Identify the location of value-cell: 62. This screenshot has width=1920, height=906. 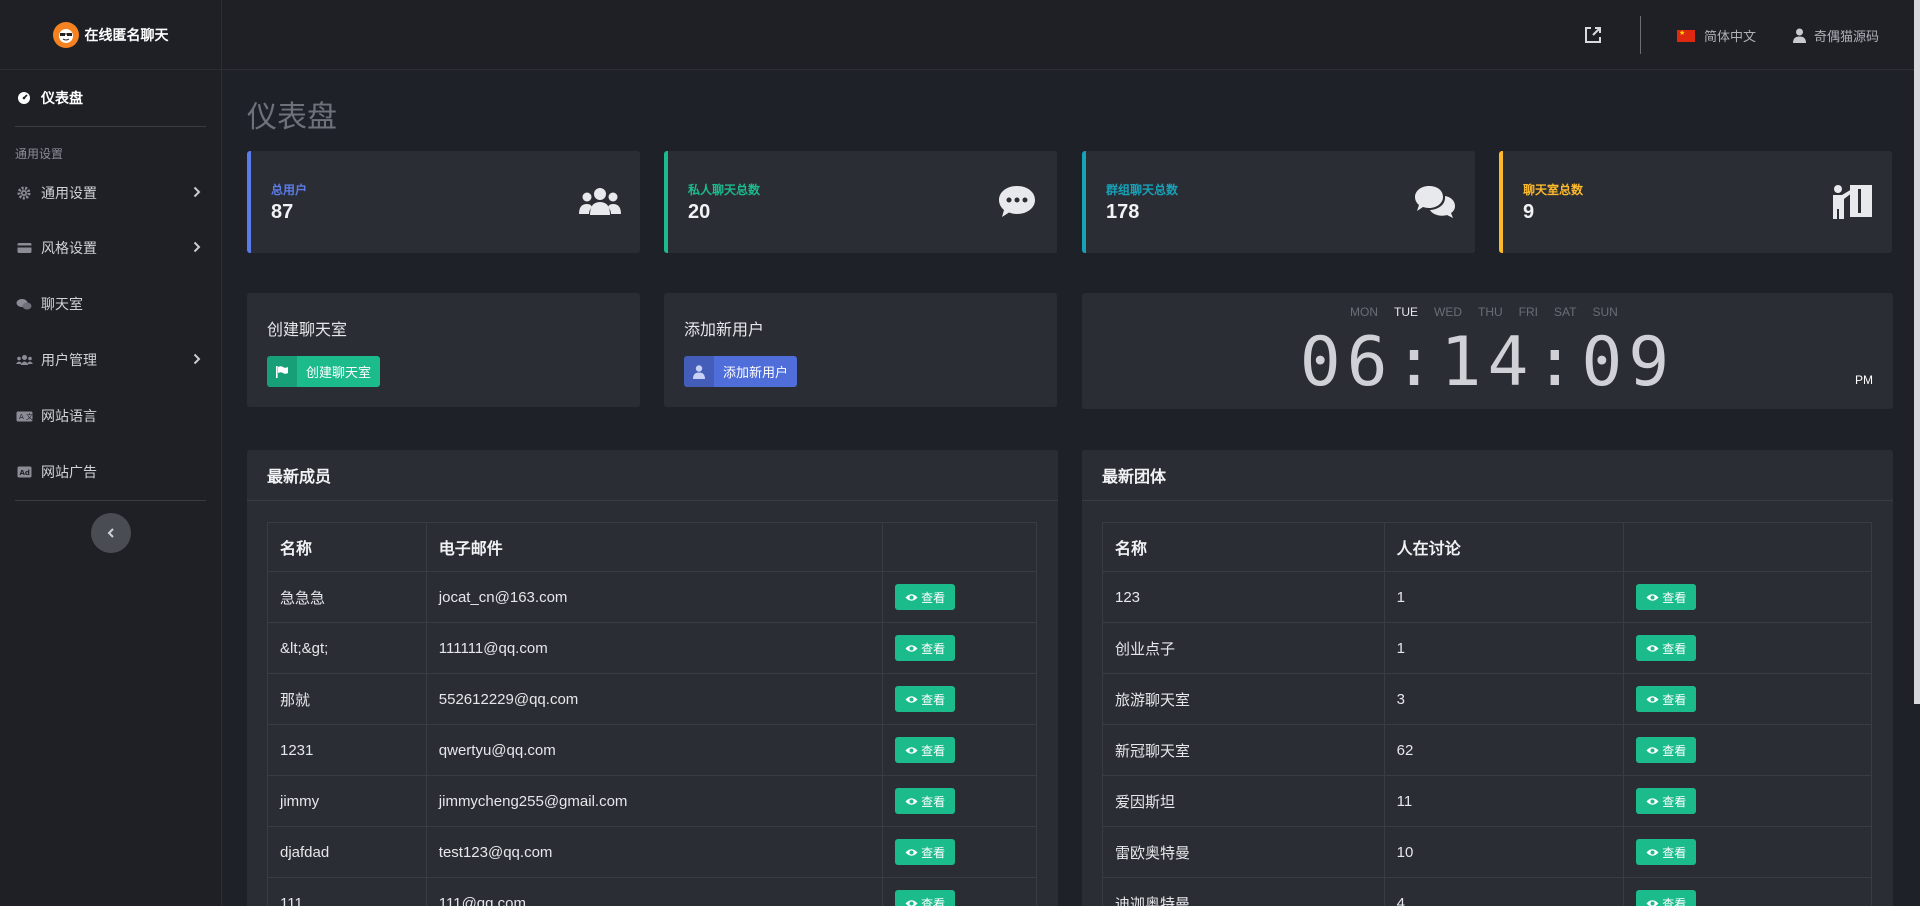
(1504, 750).